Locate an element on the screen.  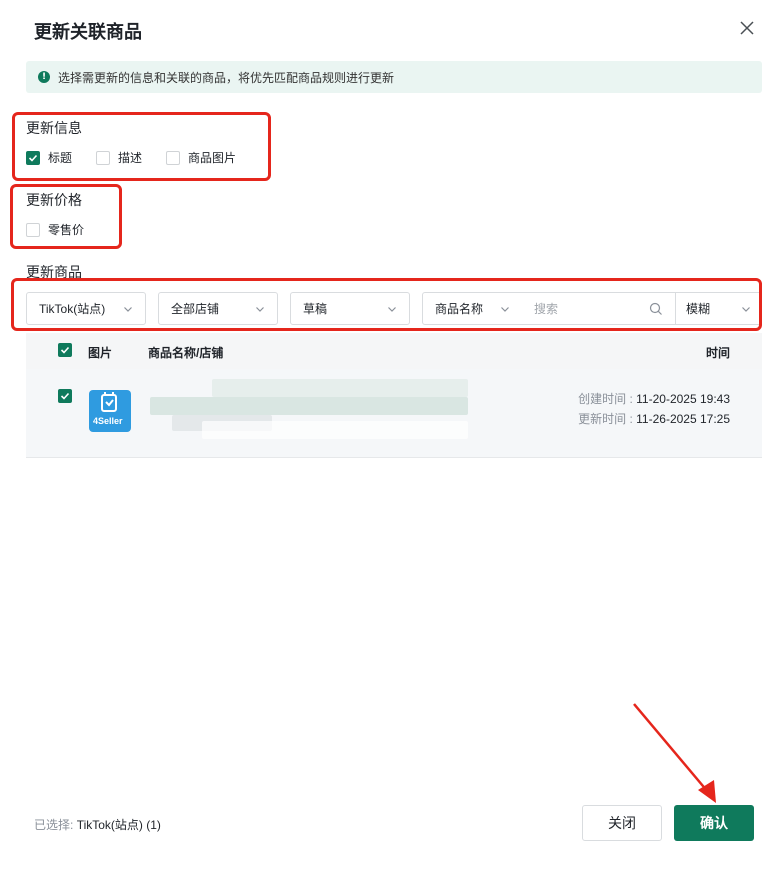
checkbox-title: 标题 is located at coordinates (61, 157).